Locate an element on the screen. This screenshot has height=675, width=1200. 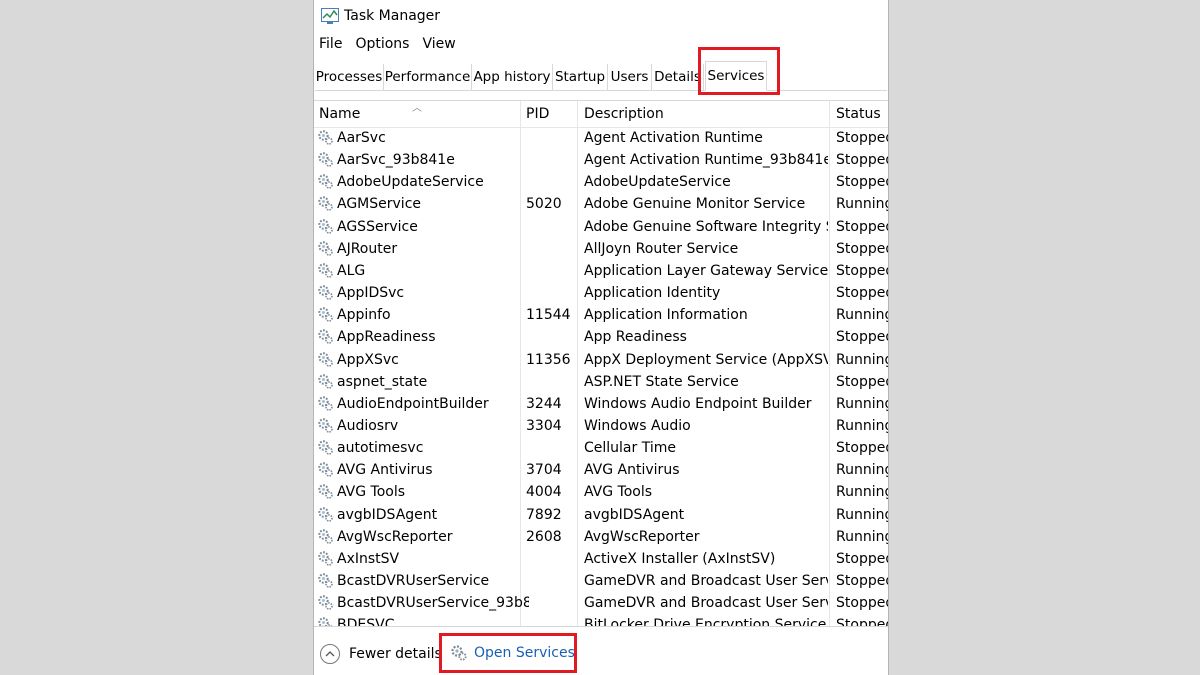
service-name: BcastDVRUserService is located at coordinates (413, 581).